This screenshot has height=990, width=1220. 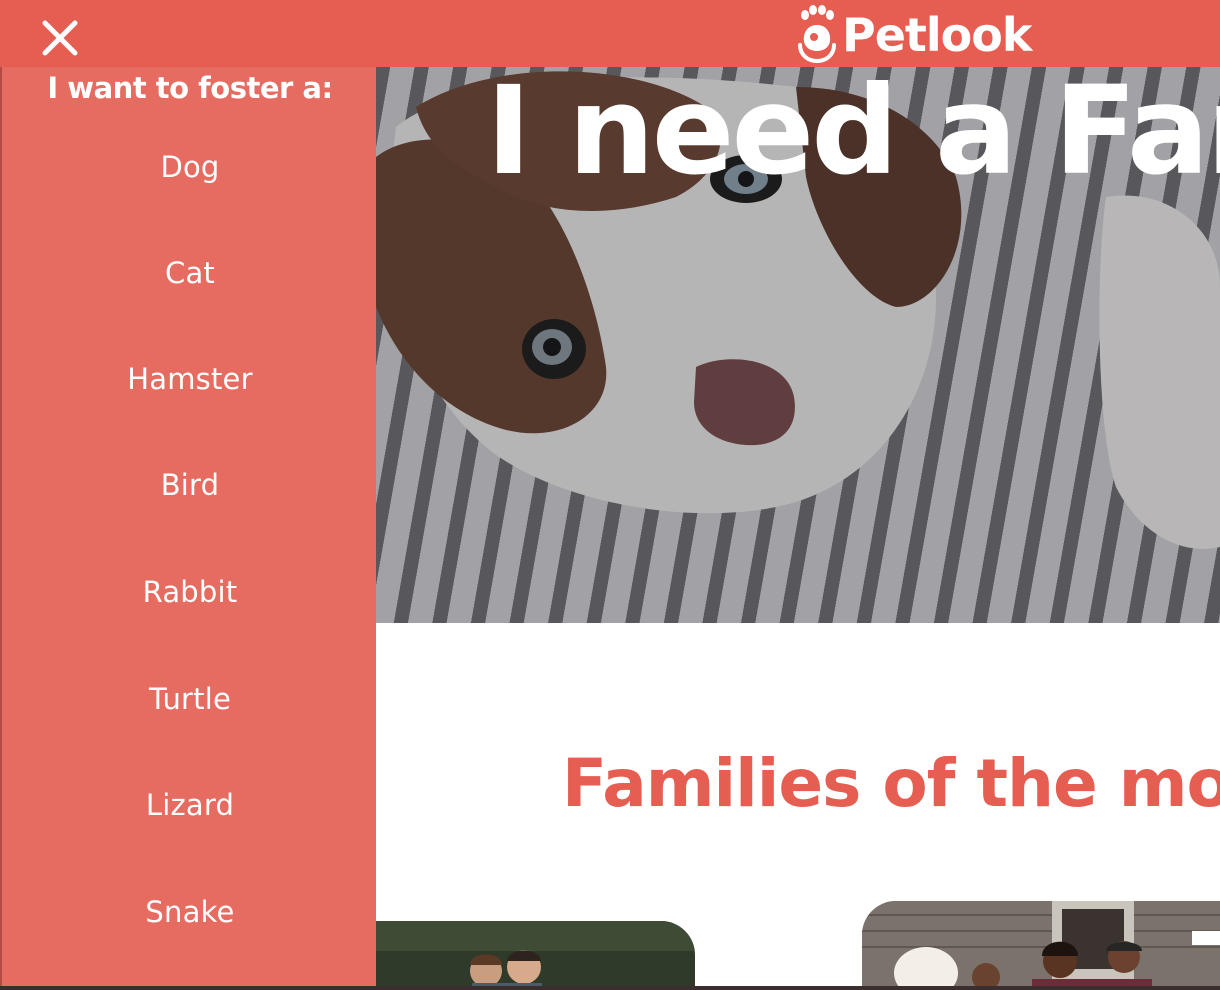 I want to click on sidebar-heading: I want to foster a:, so click(x=190, y=88).